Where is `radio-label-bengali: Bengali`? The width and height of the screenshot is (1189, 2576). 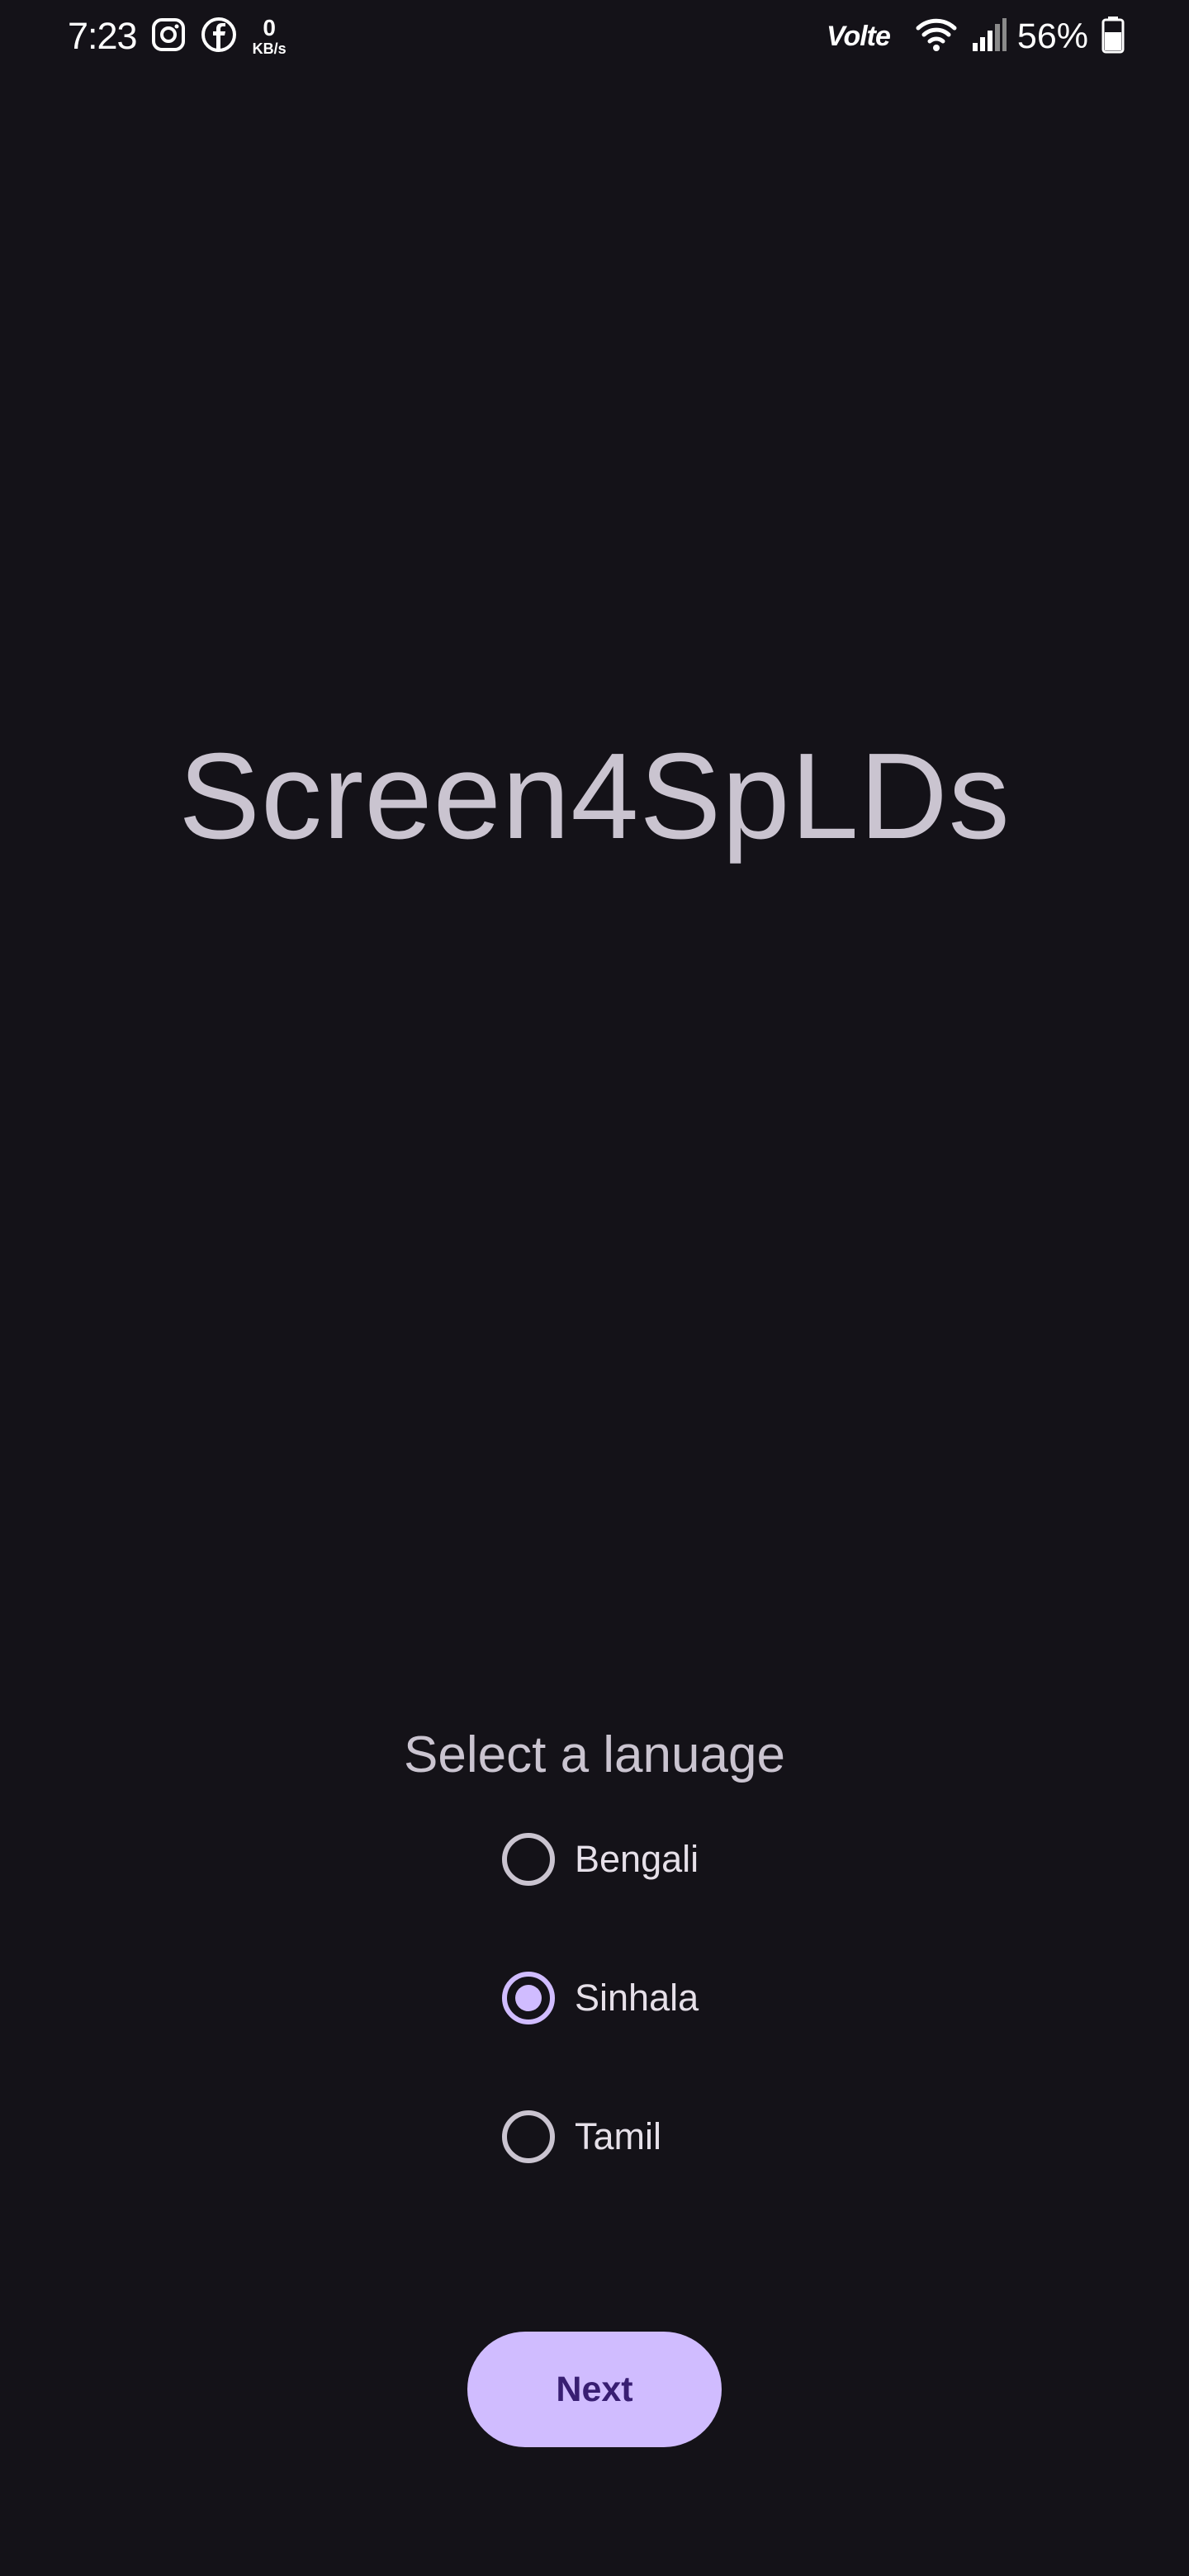
radio-label-bengali: Bengali is located at coordinates (637, 1859).